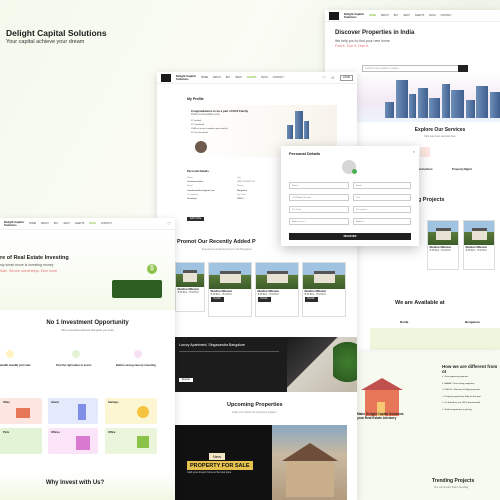  I want to click on recent-title: Promot Our Recently Added P, so click(216, 242).